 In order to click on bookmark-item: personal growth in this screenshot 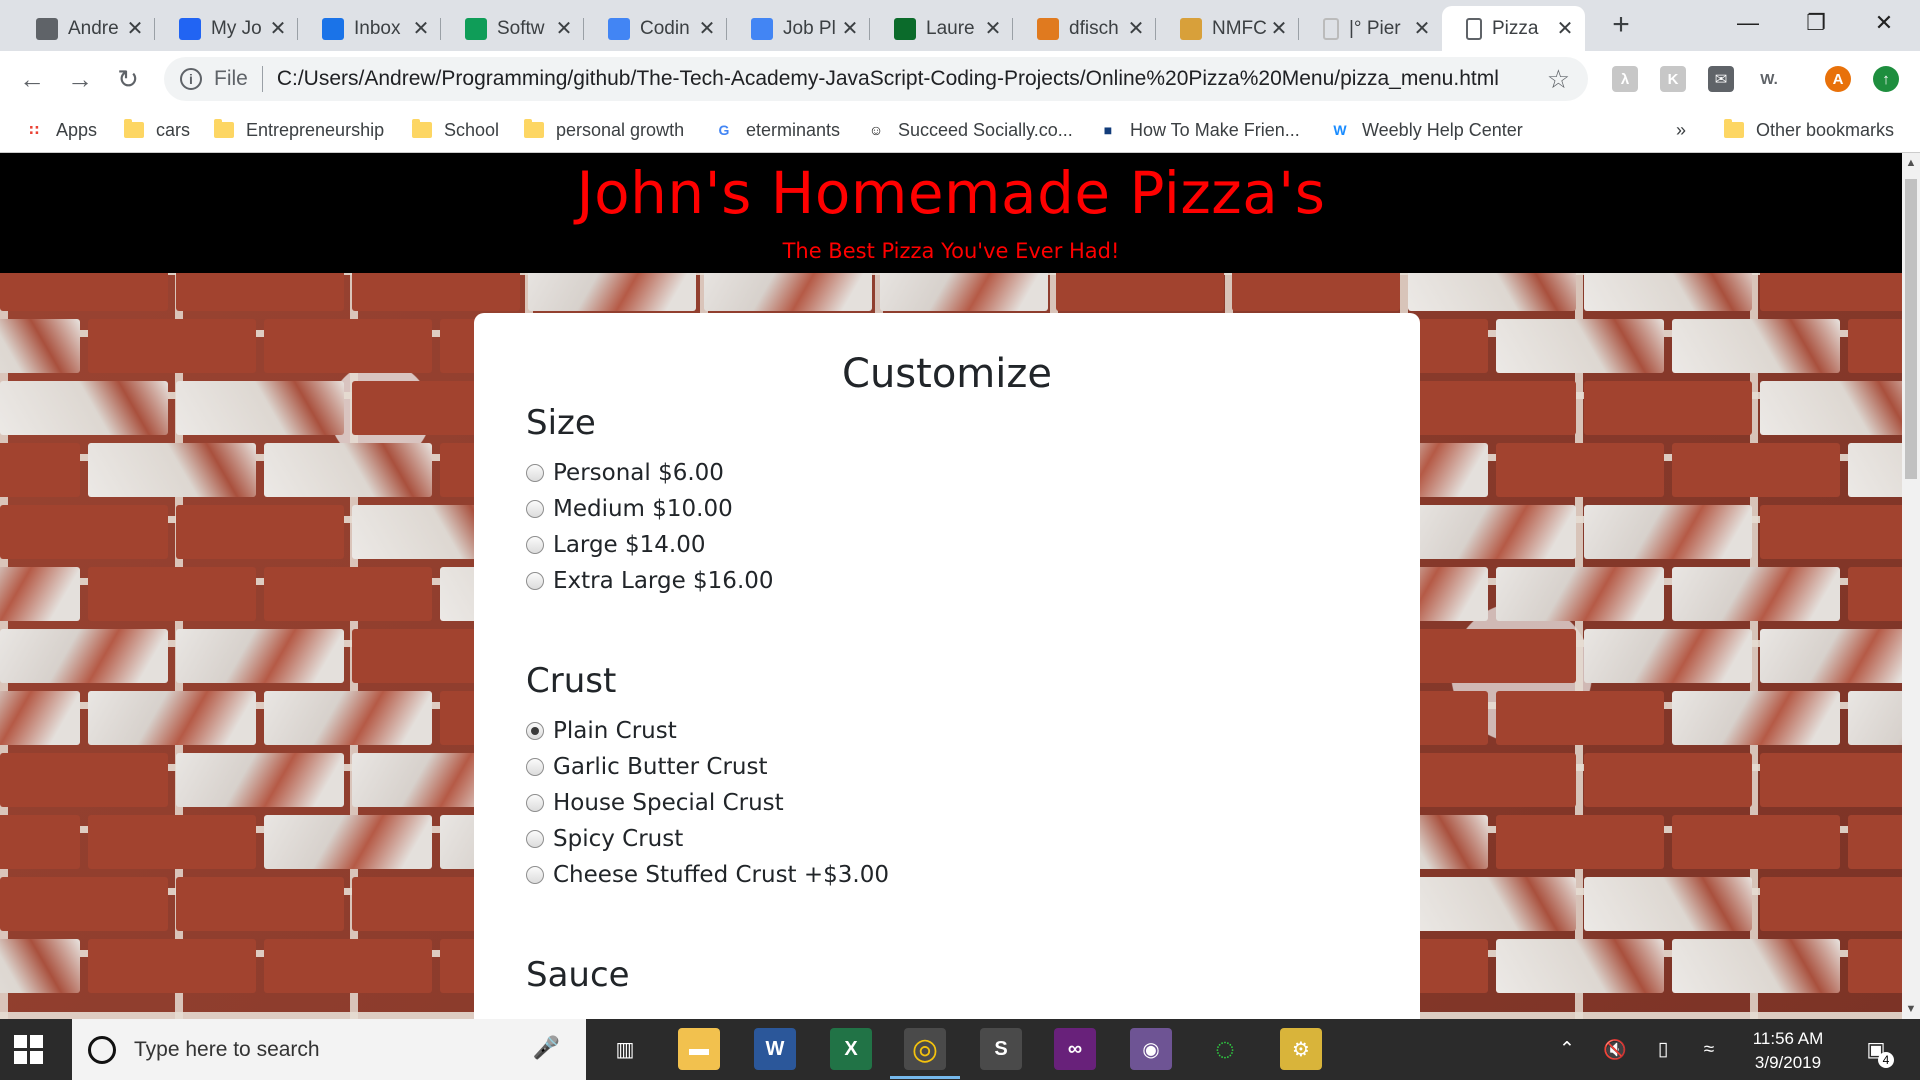, I will do `click(604, 130)`.